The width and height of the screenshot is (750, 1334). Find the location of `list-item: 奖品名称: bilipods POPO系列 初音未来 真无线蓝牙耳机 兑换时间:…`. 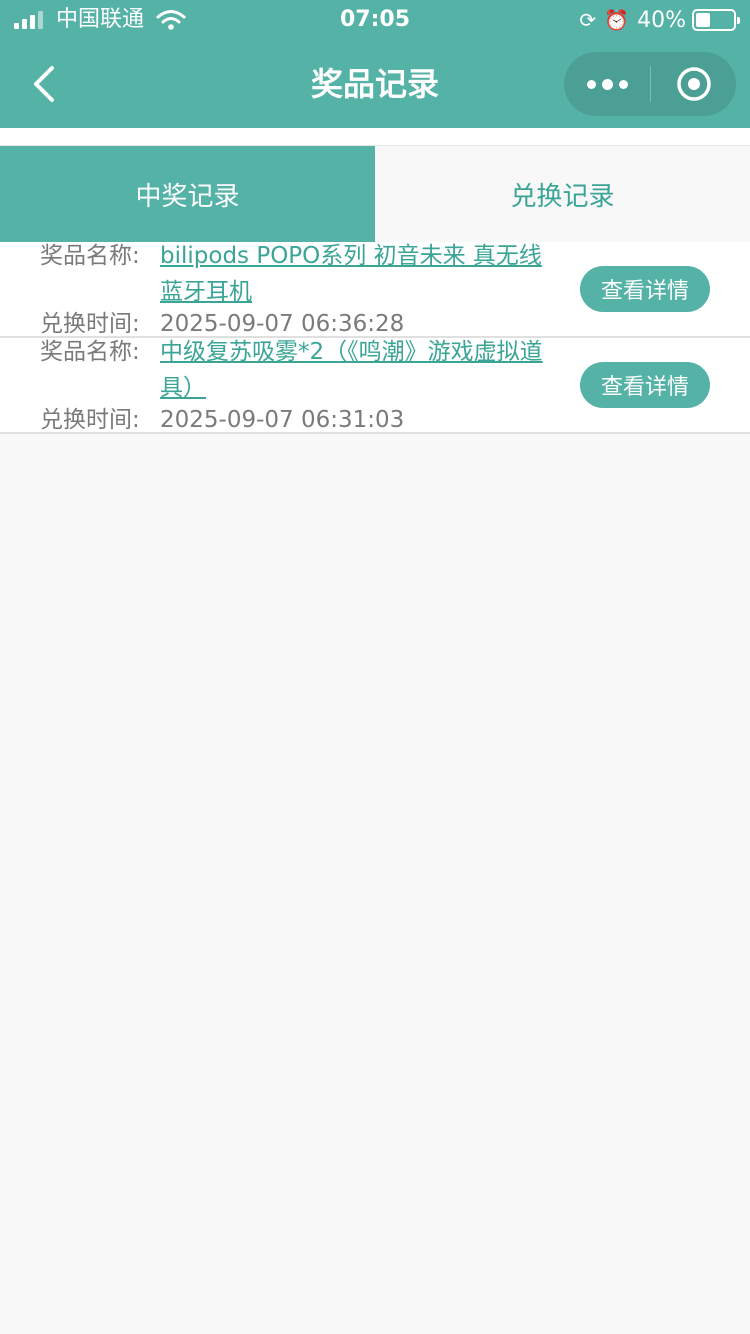

list-item: 奖品名称: bilipods POPO系列 初音未来 真无线蓝牙耳机 兑换时间:… is located at coordinates (375, 290).